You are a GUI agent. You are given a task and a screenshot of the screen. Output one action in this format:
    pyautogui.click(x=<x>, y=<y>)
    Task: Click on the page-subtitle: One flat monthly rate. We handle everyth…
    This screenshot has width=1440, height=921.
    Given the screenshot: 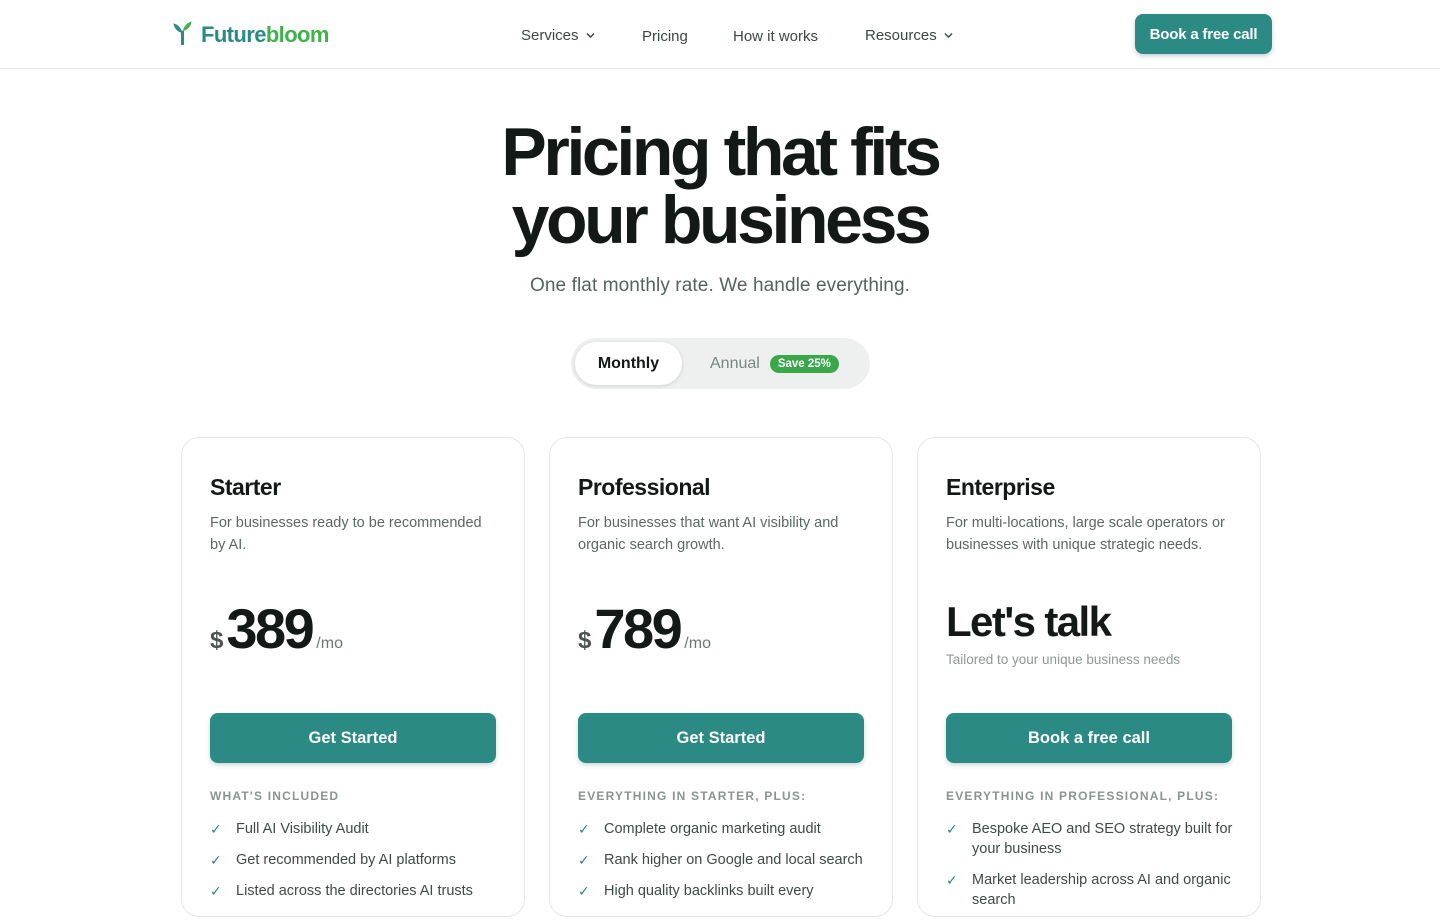 What is the action you would take?
    pyautogui.click(x=720, y=285)
    